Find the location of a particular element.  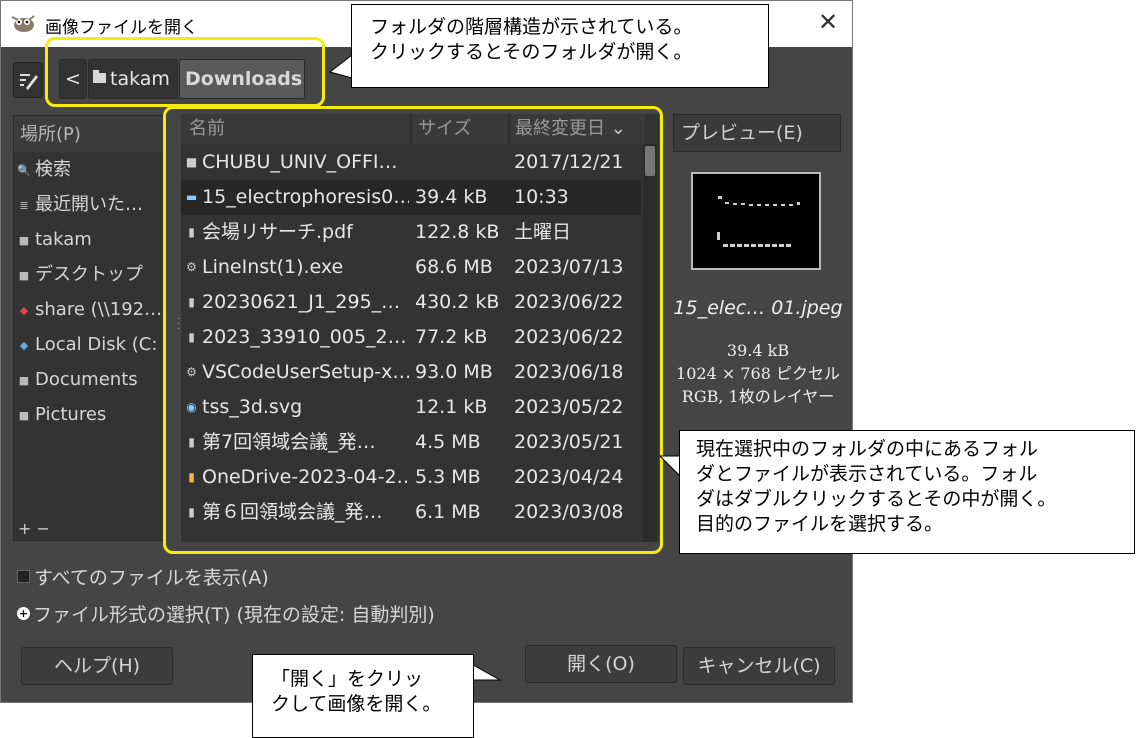

help-button: ヘルプ(H) is located at coordinates (97, 666).